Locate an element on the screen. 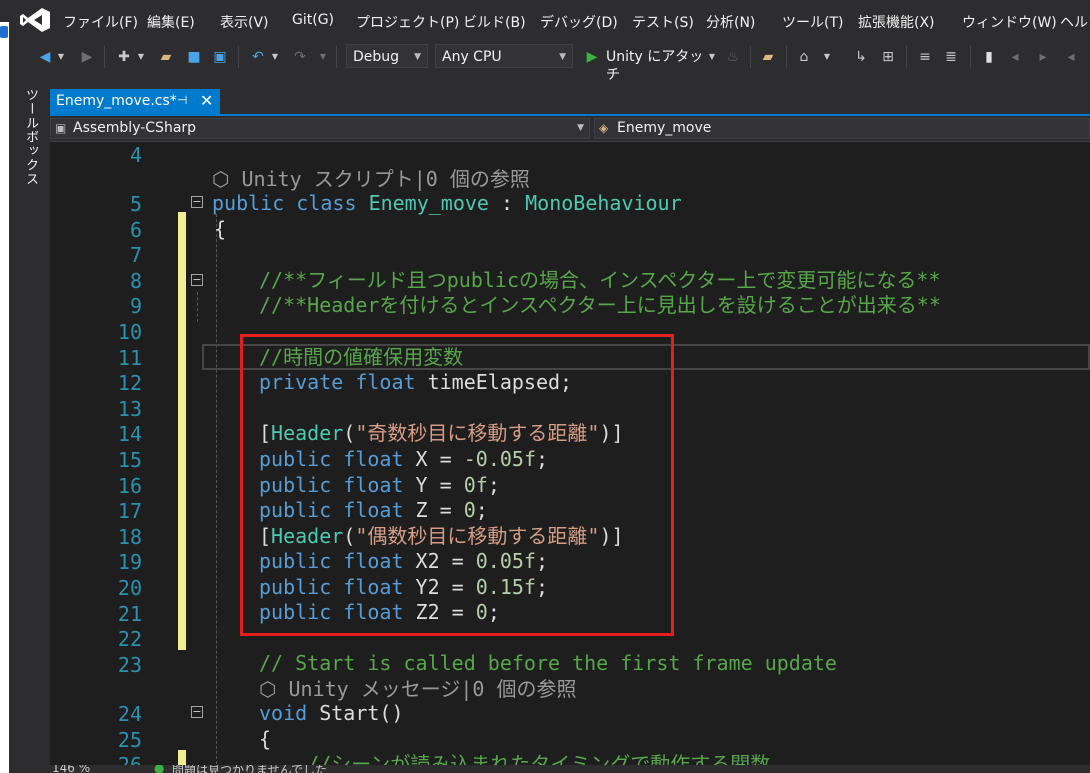 This screenshot has height=773, width=1090. line-number: 21 is located at coordinates (129, 614).